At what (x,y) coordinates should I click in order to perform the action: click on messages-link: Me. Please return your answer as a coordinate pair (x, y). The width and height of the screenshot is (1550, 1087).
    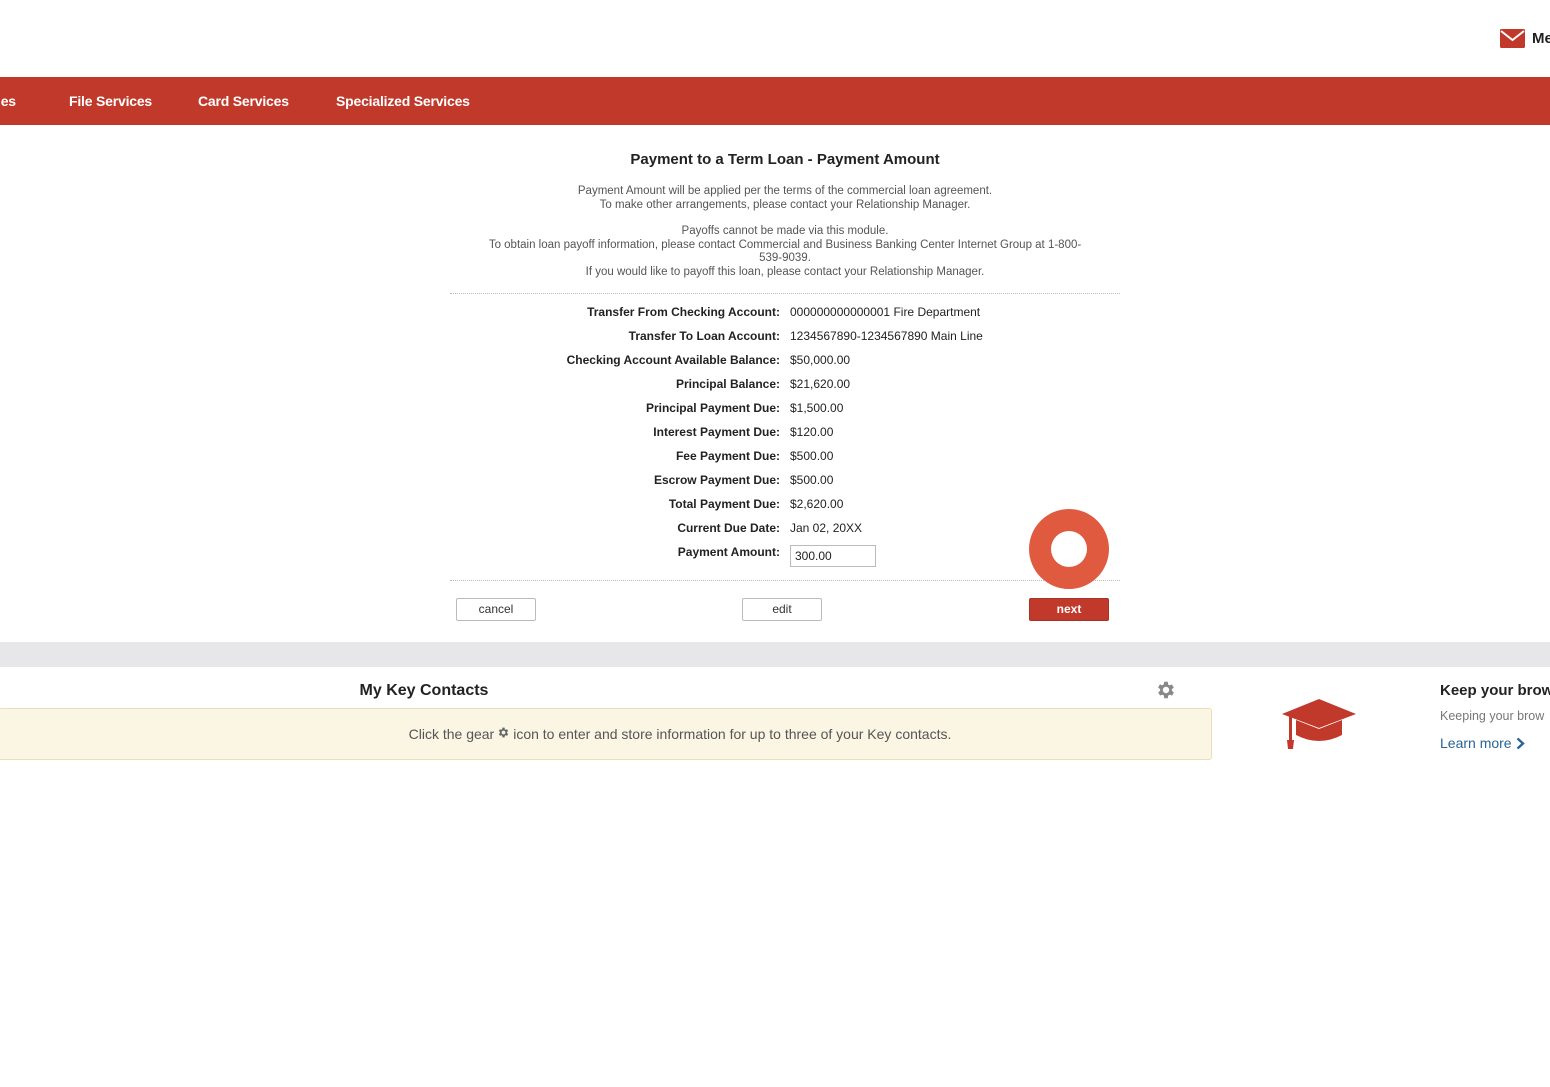
    Looking at the image, I should click on (1525, 38).